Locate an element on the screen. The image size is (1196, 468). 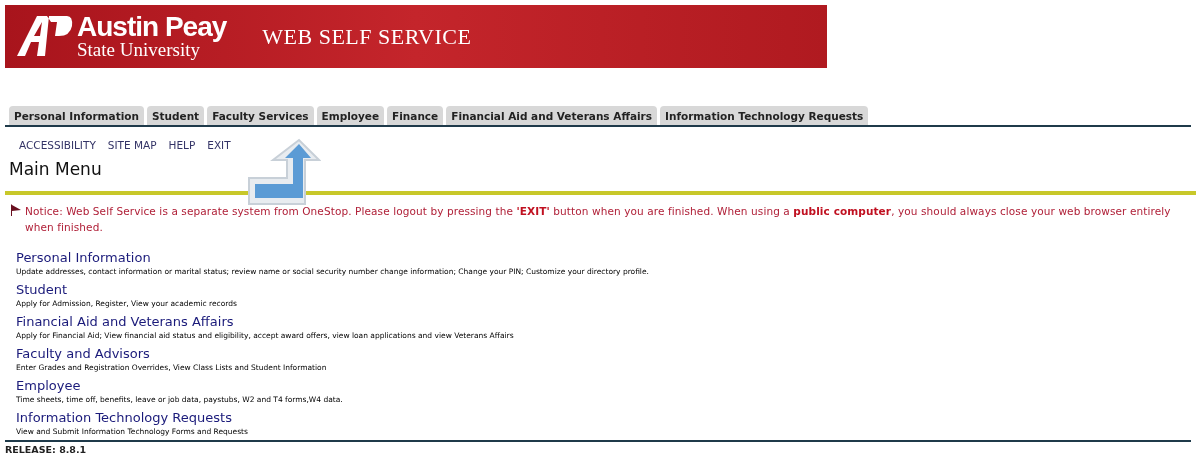
nav-link: ACCESSIBILITY is located at coordinates (57, 145).